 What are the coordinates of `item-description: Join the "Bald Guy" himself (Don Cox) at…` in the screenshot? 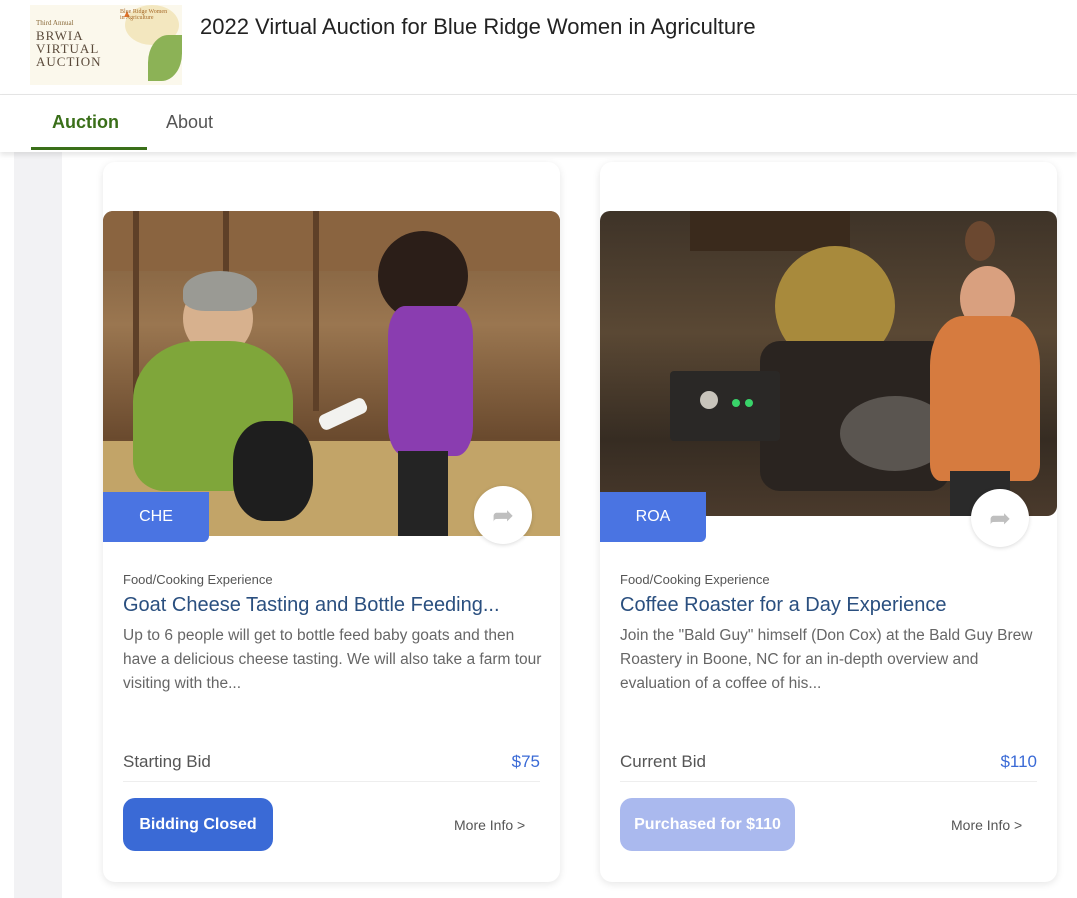 It's located at (826, 659).